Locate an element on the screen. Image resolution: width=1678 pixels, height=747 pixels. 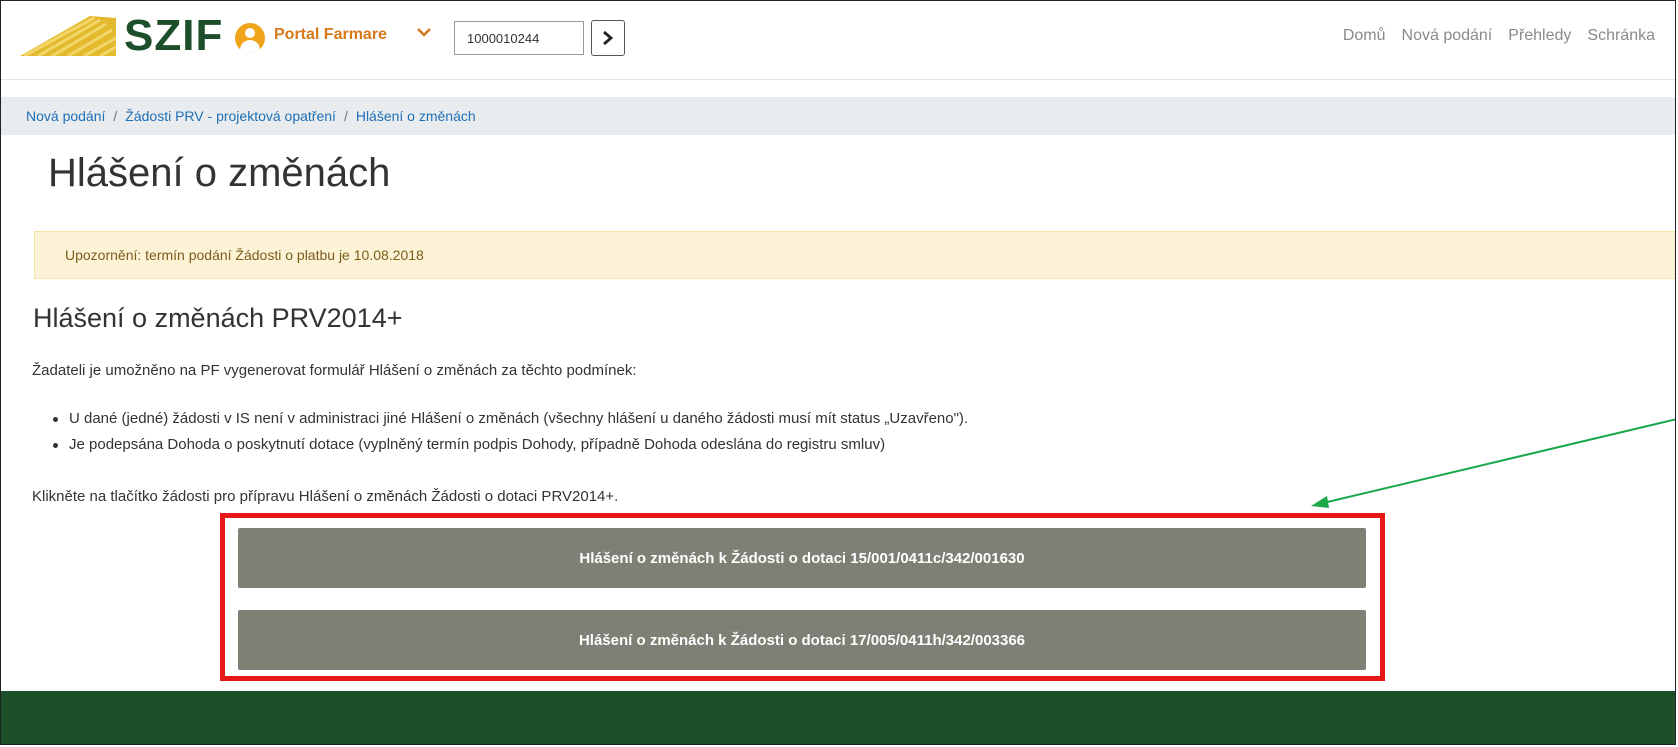
chevron-right-icon is located at coordinates (608, 38).